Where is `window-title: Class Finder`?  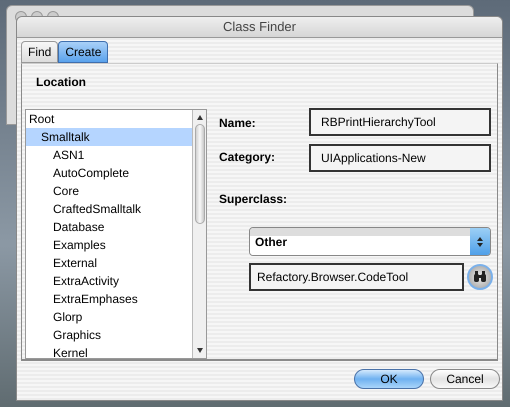
window-title: Class Finder is located at coordinates (259, 27).